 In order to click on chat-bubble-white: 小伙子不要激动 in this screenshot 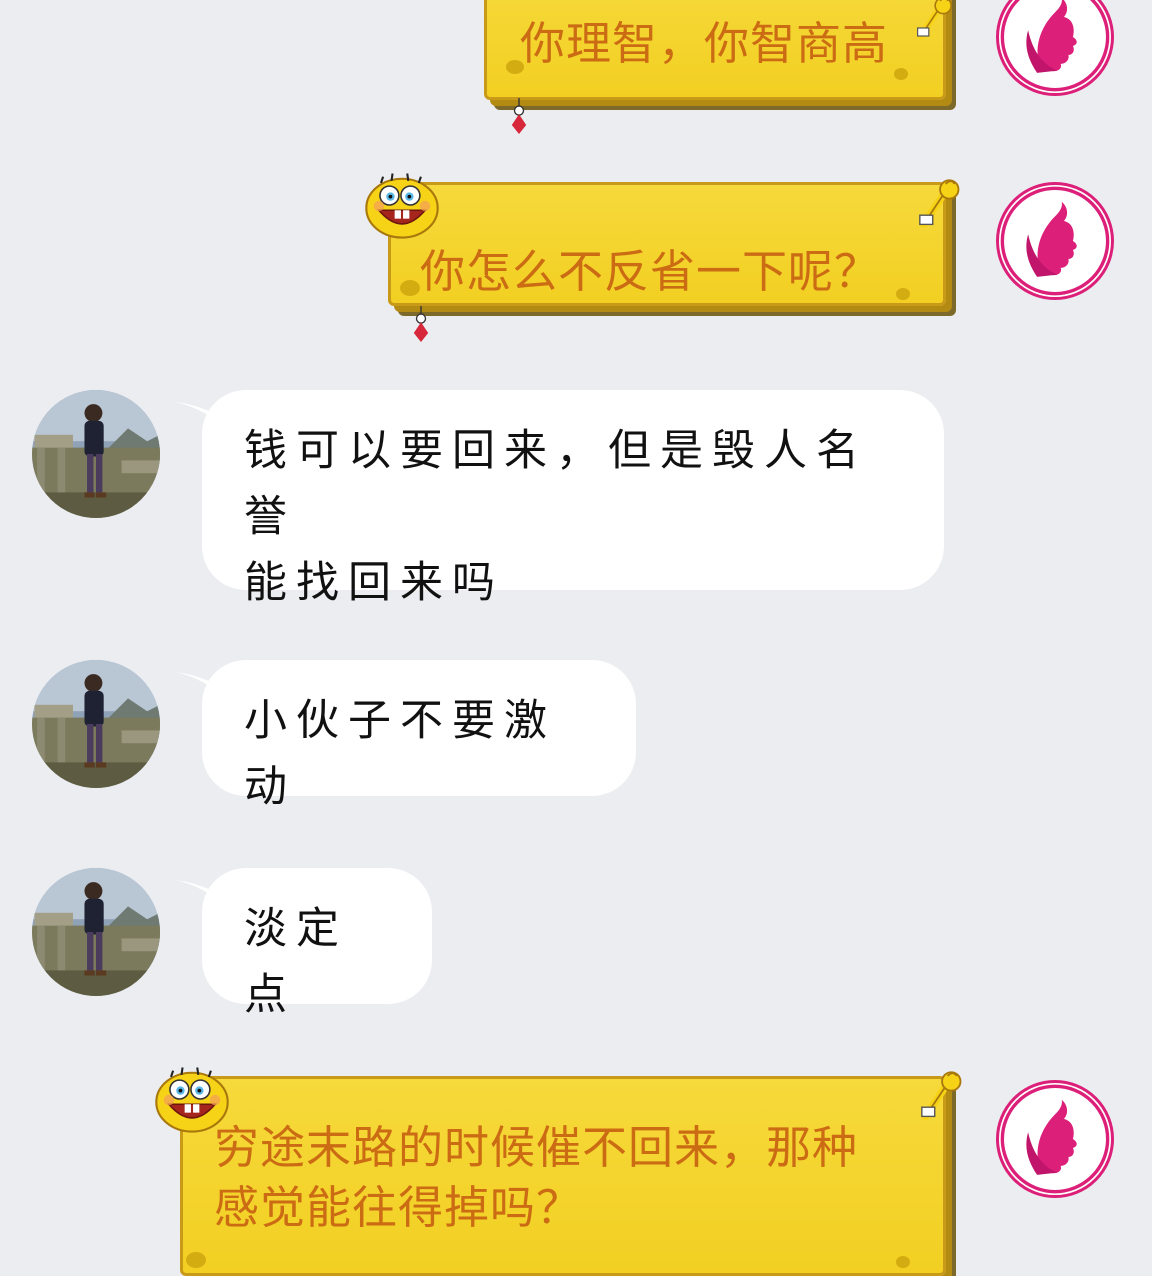, I will do `click(406, 736)`.